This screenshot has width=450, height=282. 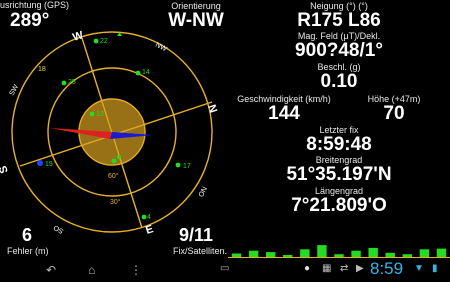 I want to click on tilt-value: R175 L86, so click(x=339, y=20).